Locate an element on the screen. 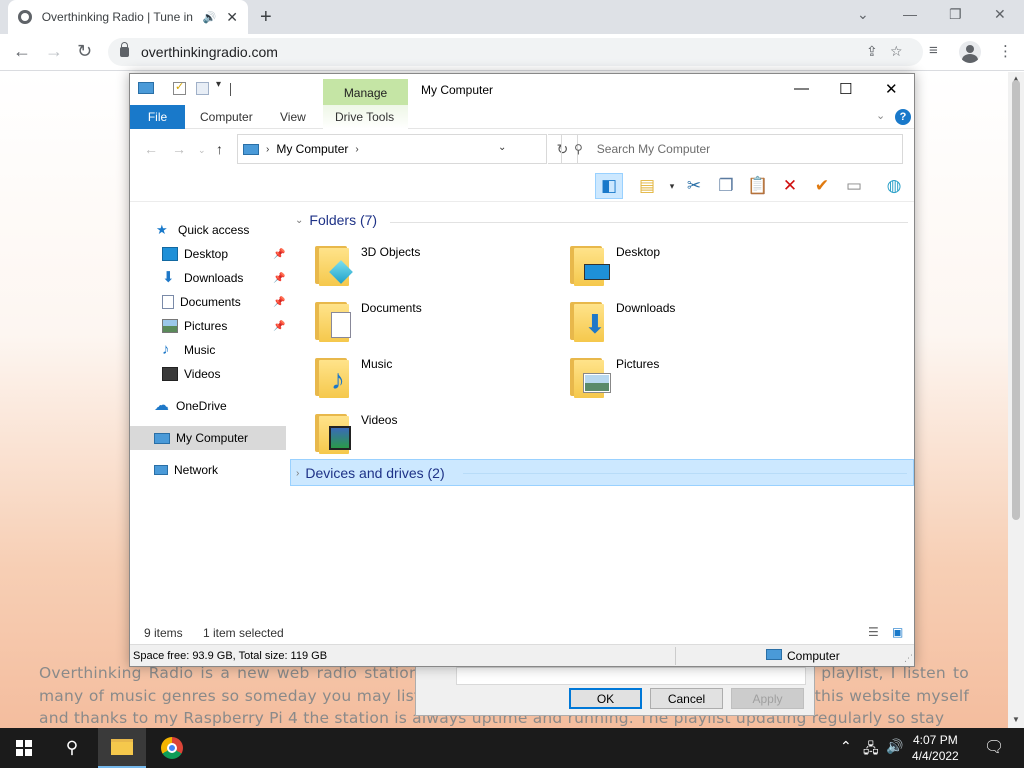 Image resolution: width=1024 pixels, height=768 pixels. explorer-minimize-button: — is located at coordinates (801, 88).